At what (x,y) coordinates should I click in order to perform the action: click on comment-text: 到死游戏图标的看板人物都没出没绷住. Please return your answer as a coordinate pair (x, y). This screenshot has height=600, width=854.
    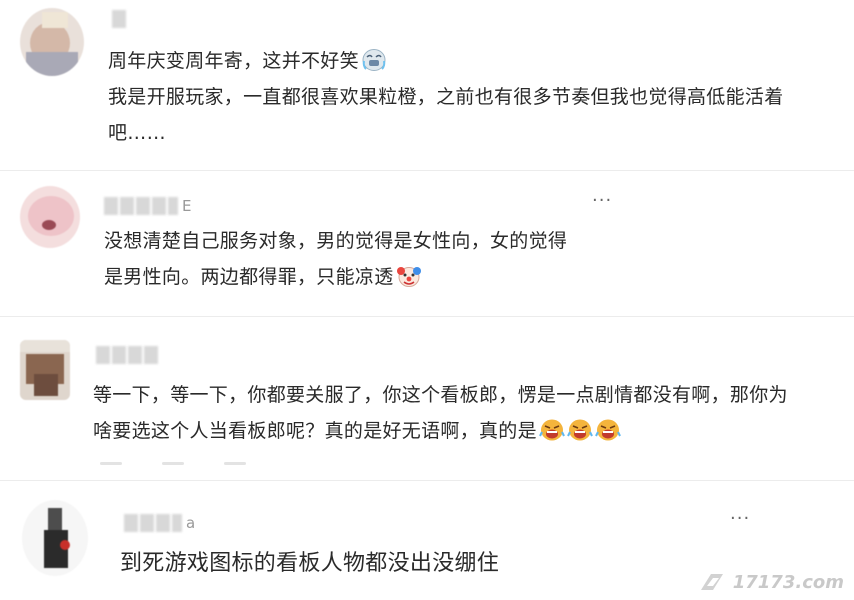
    Looking at the image, I should click on (309, 564).